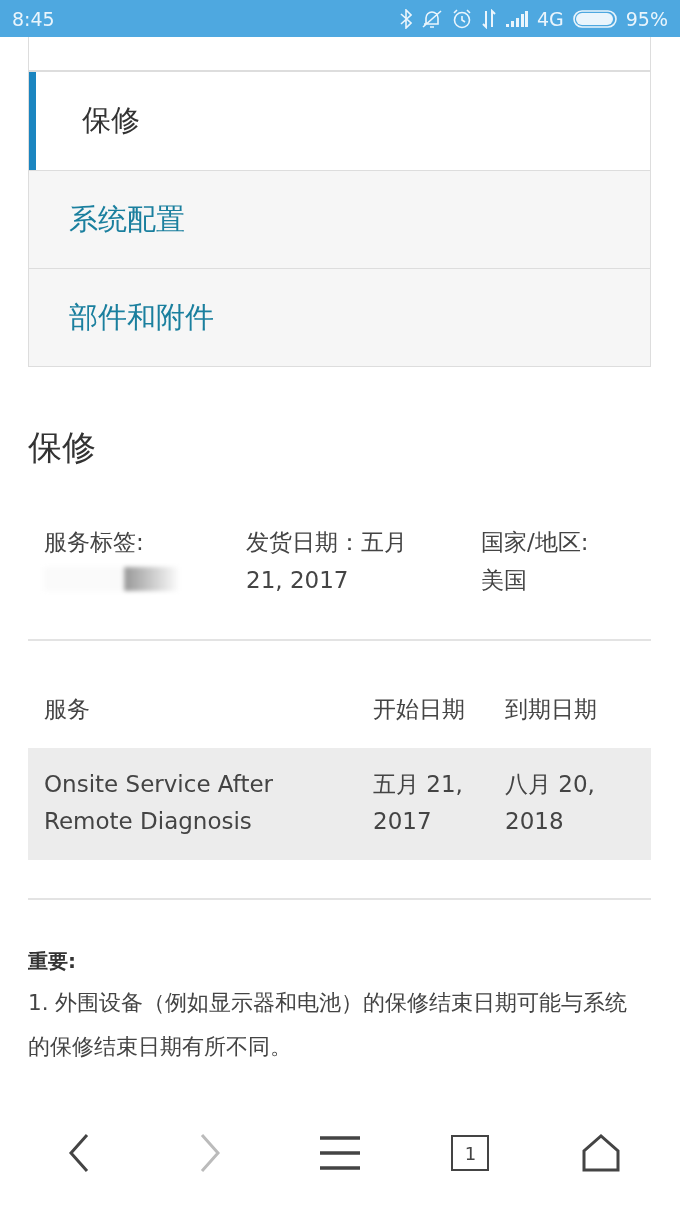 This screenshot has width=680, height=1209. What do you see at coordinates (339, 219) in the screenshot?
I see `section-link: 系统配置` at bounding box center [339, 219].